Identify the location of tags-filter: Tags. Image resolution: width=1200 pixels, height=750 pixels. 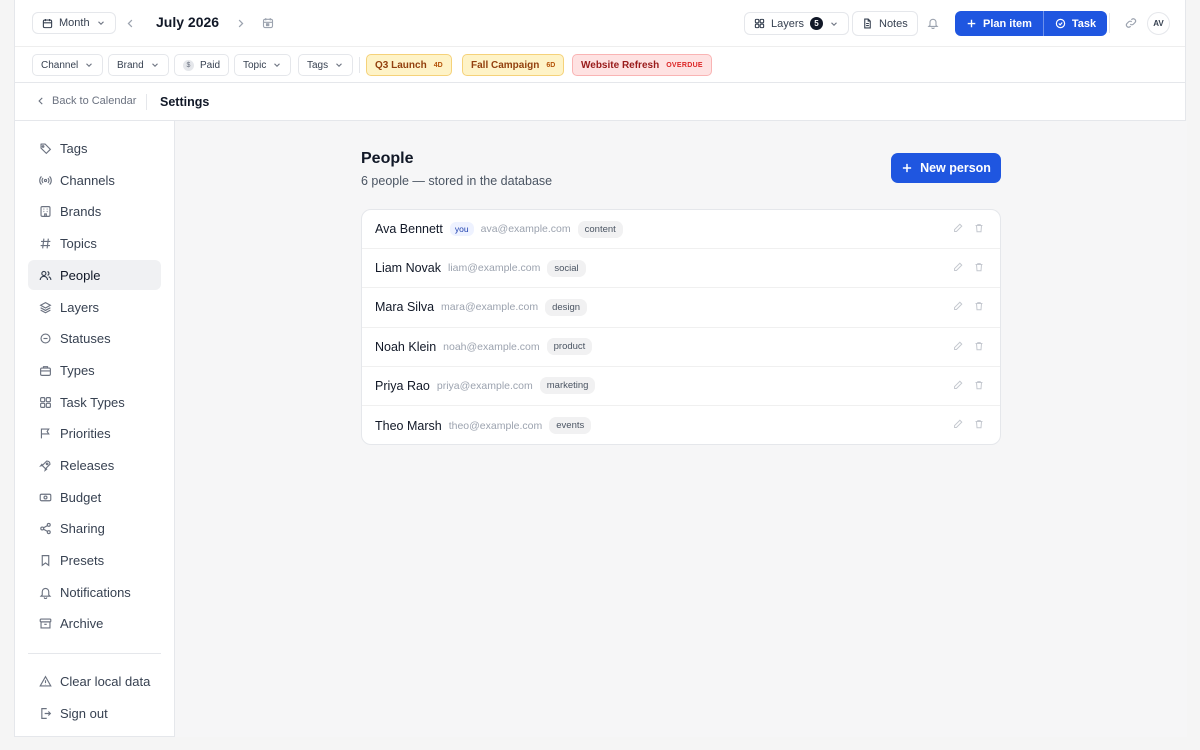
(326, 65).